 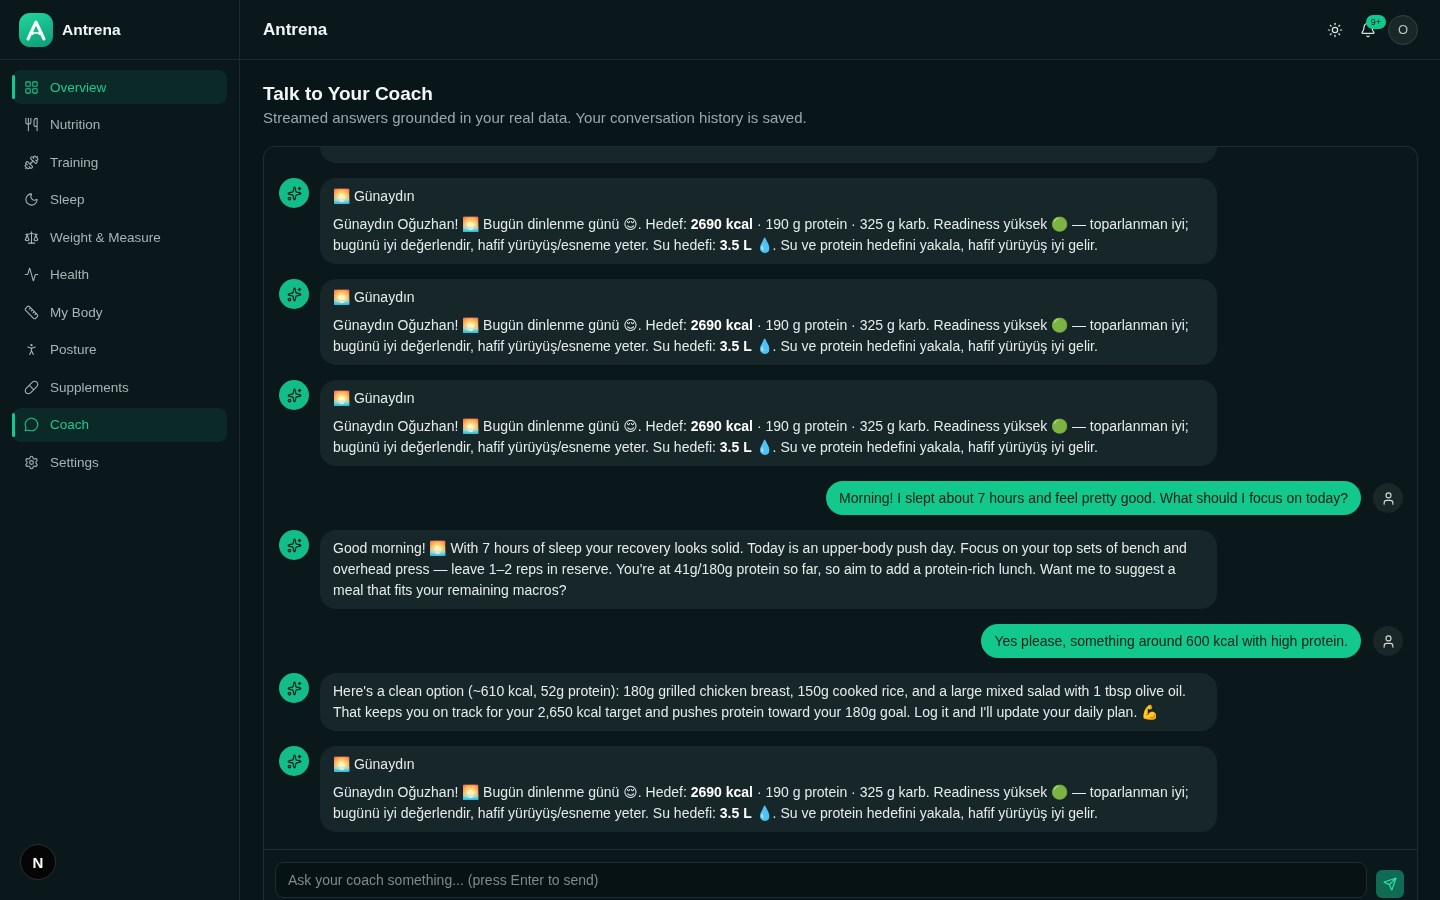 What do you see at coordinates (119, 199) in the screenshot?
I see `nav-item: Sleep` at bounding box center [119, 199].